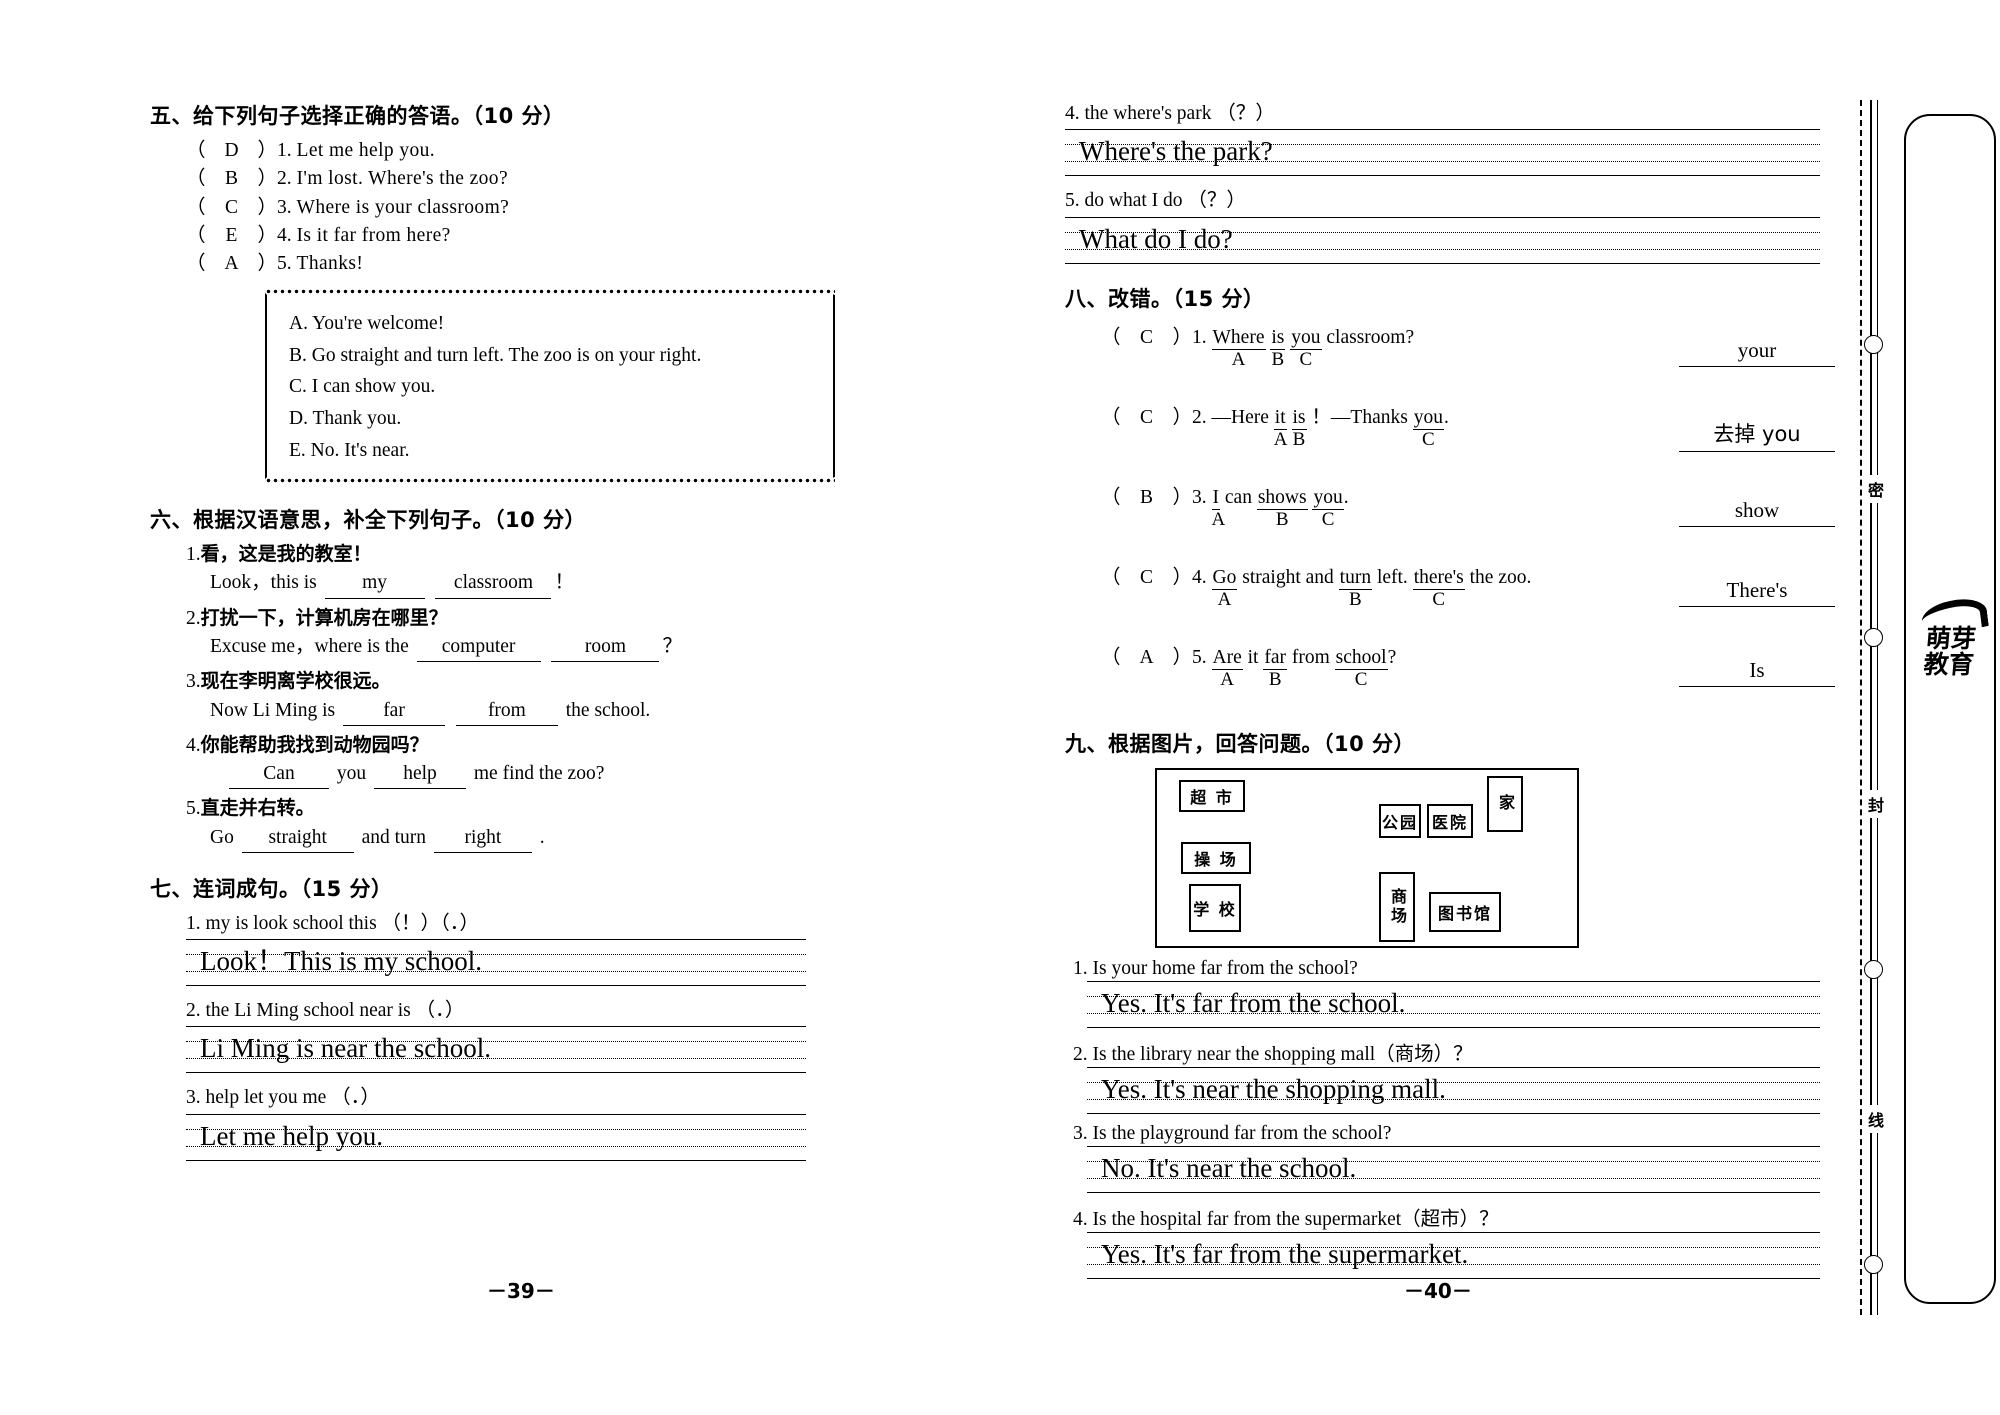 This screenshot has width=2000, height=1415. What do you see at coordinates (1238, 497) in the screenshot?
I see `ec-segment: can` at bounding box center [1238, 497].